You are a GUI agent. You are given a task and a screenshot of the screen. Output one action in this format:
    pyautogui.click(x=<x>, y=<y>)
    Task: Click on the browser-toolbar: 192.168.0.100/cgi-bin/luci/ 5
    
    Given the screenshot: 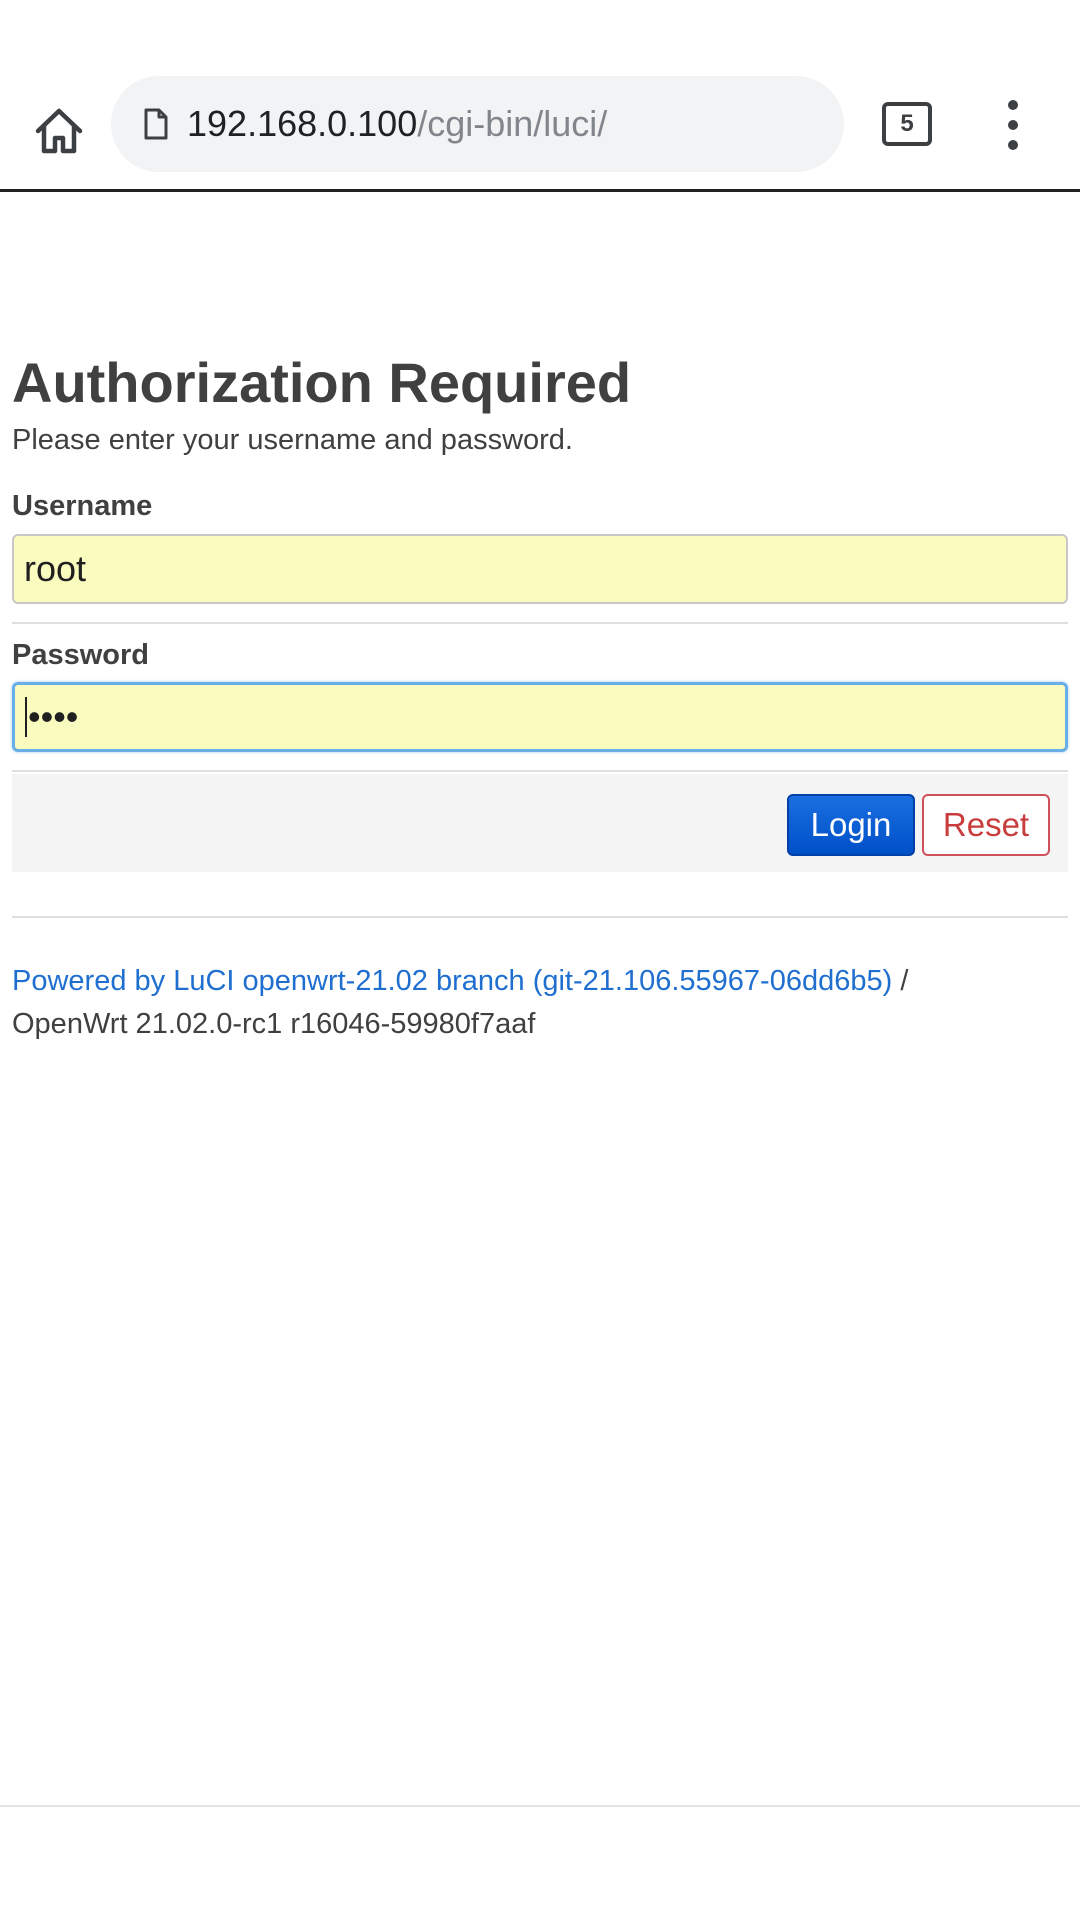 What is the action you would take?
    pyautogui.click(x=540, y=134)
    